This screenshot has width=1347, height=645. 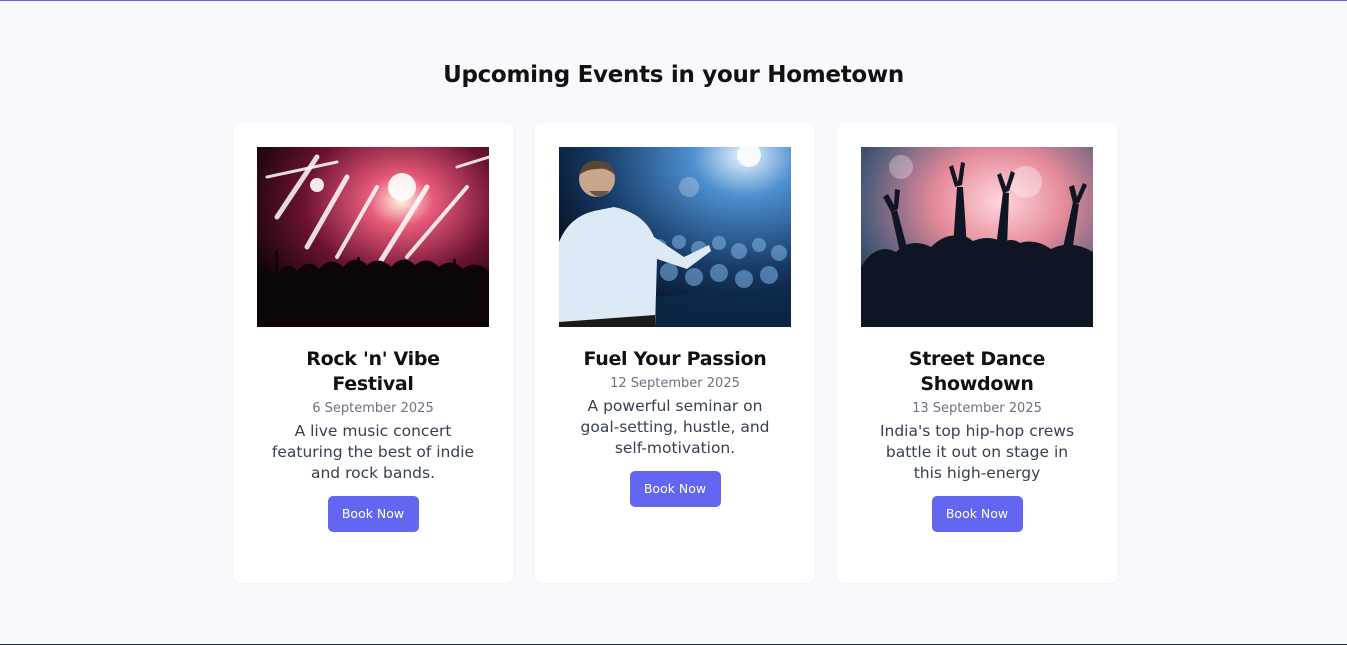 I want to click on concert-photo, so click(x=373, y=237).